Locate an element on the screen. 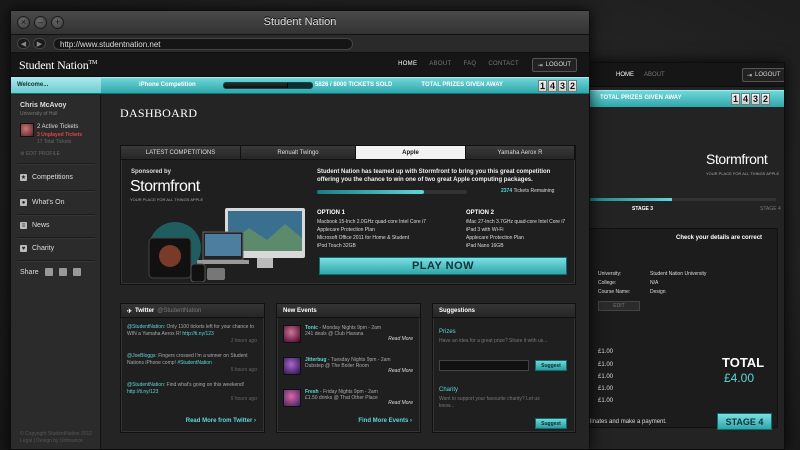 The height and width of the screenshot is (450, 800). tweet-link: #StudentNation is located at coordinates (194, 363).